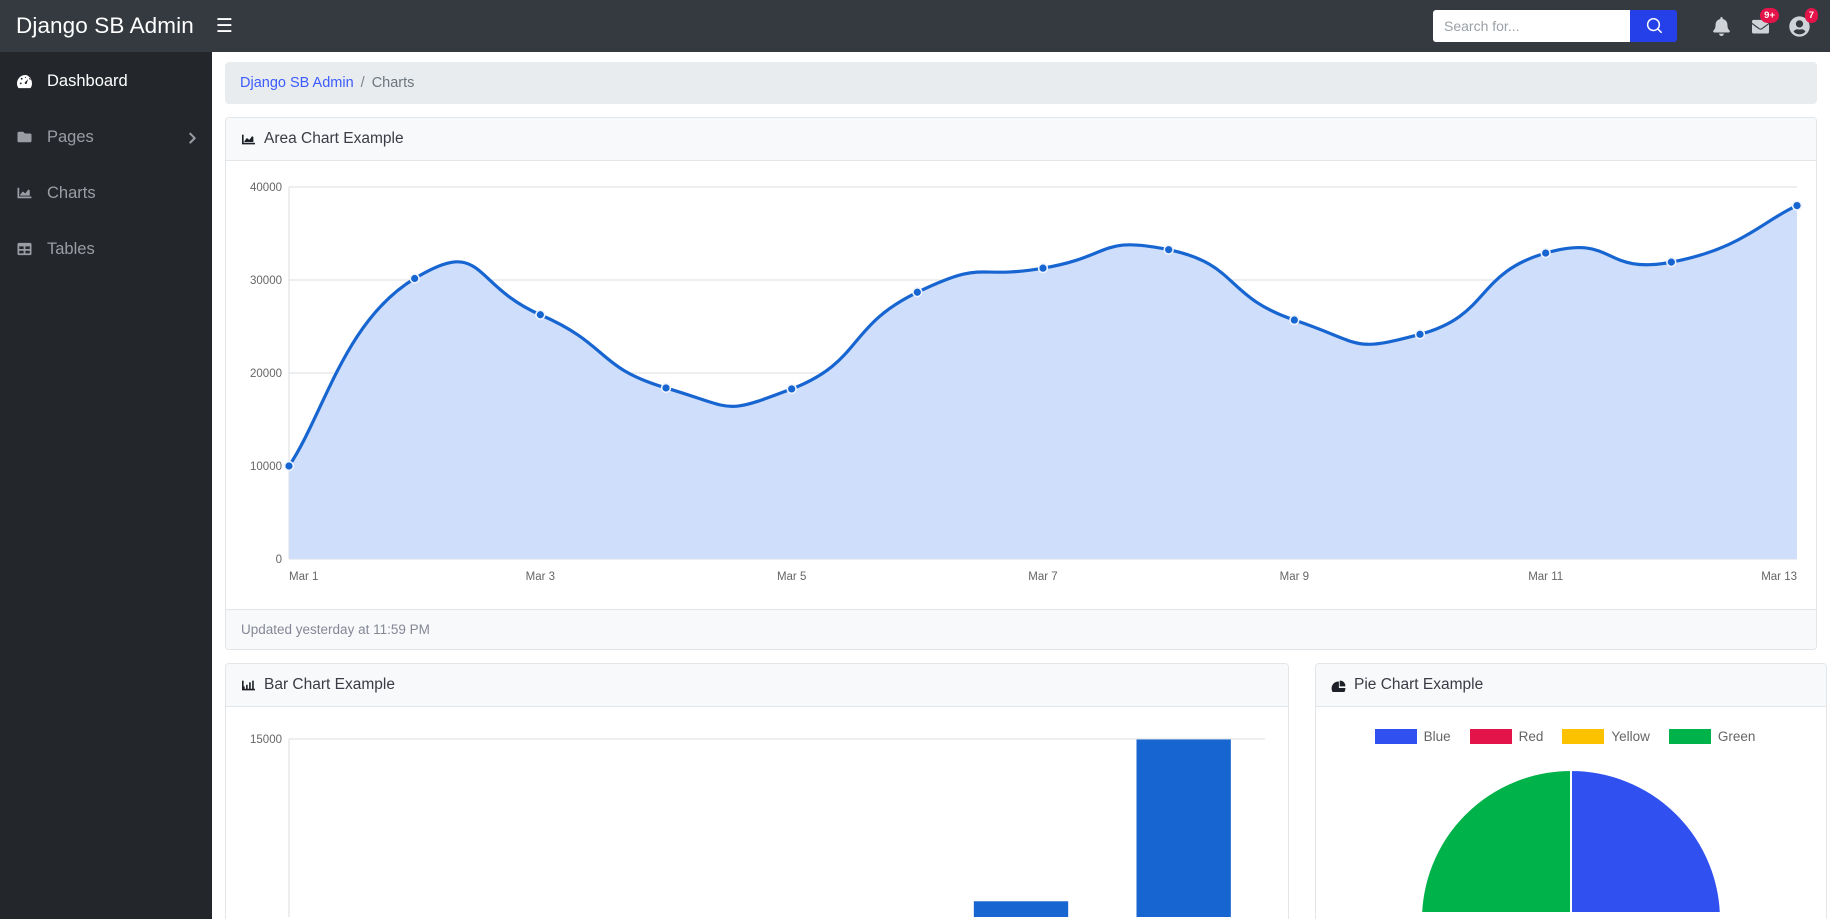  What do you see at coordinates (297, 83) in the screenshot?
I see `breadcrumb-root-link: Django SB Admin` at bounding box center [297, 83].